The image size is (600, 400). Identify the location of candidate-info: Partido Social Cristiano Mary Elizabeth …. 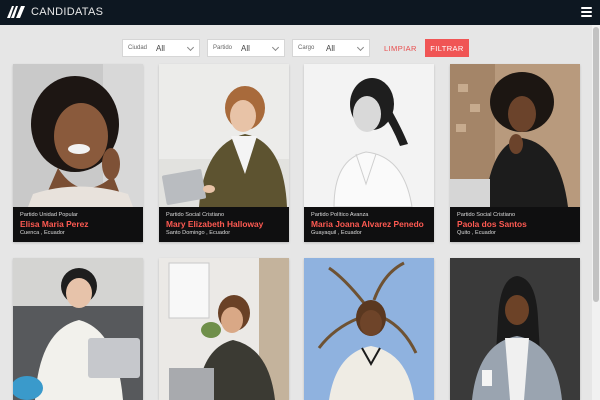
(224, 224).